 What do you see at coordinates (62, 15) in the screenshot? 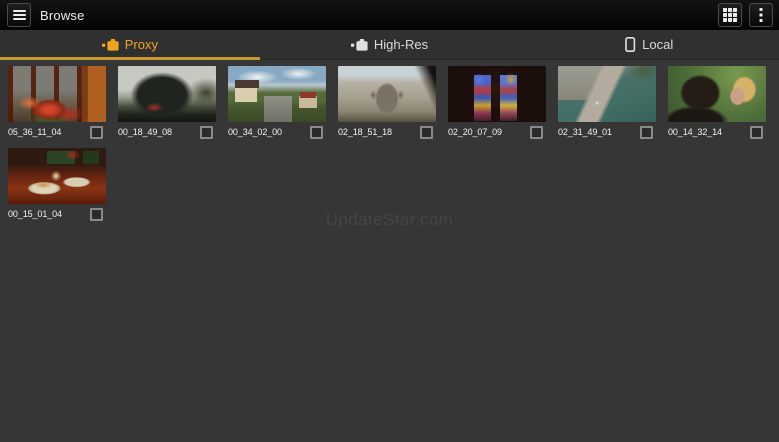
I see `page-title: Browse` at bounding box center [62, 15].